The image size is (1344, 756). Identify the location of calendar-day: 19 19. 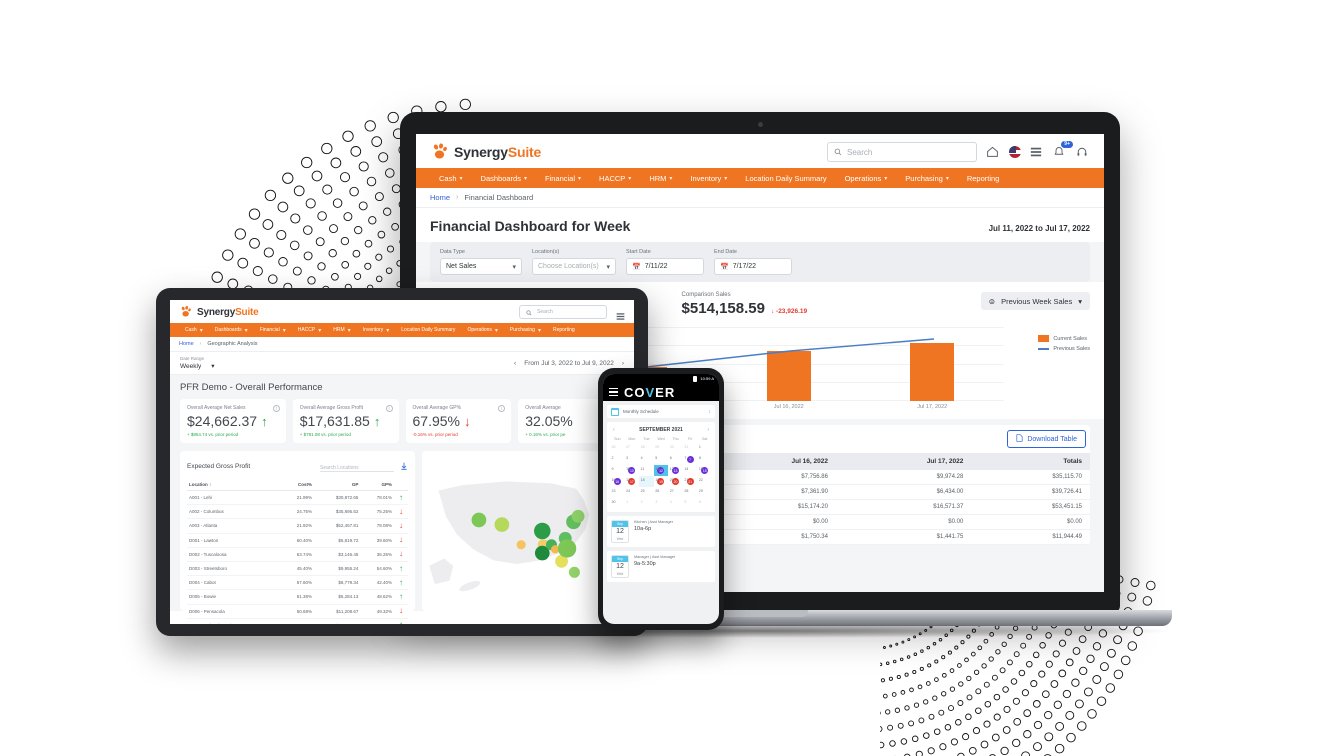
(661, 481).